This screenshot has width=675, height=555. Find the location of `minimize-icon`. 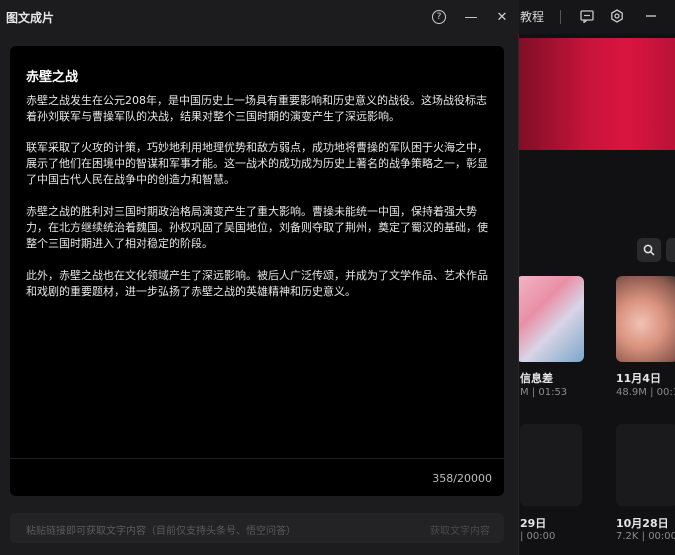

minimize-icon is located at coordinates (651, 16).